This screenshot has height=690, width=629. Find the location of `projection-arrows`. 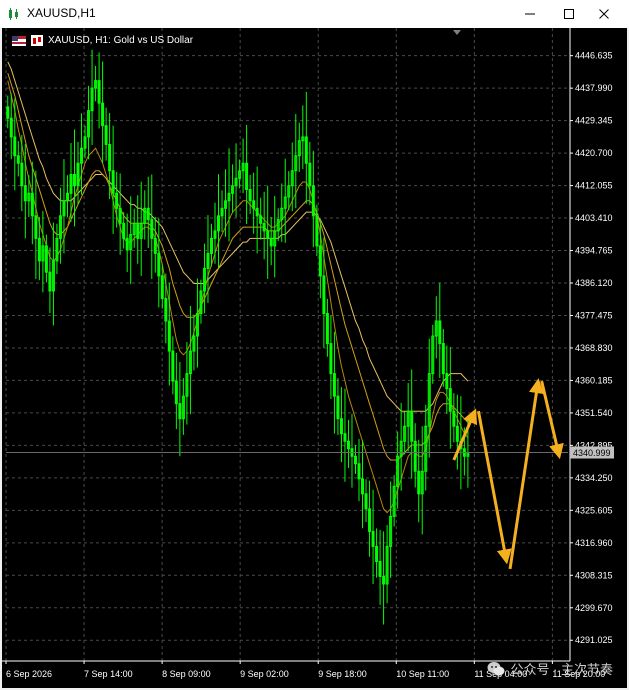

projection-arrows is located at coordinates (508, 474).